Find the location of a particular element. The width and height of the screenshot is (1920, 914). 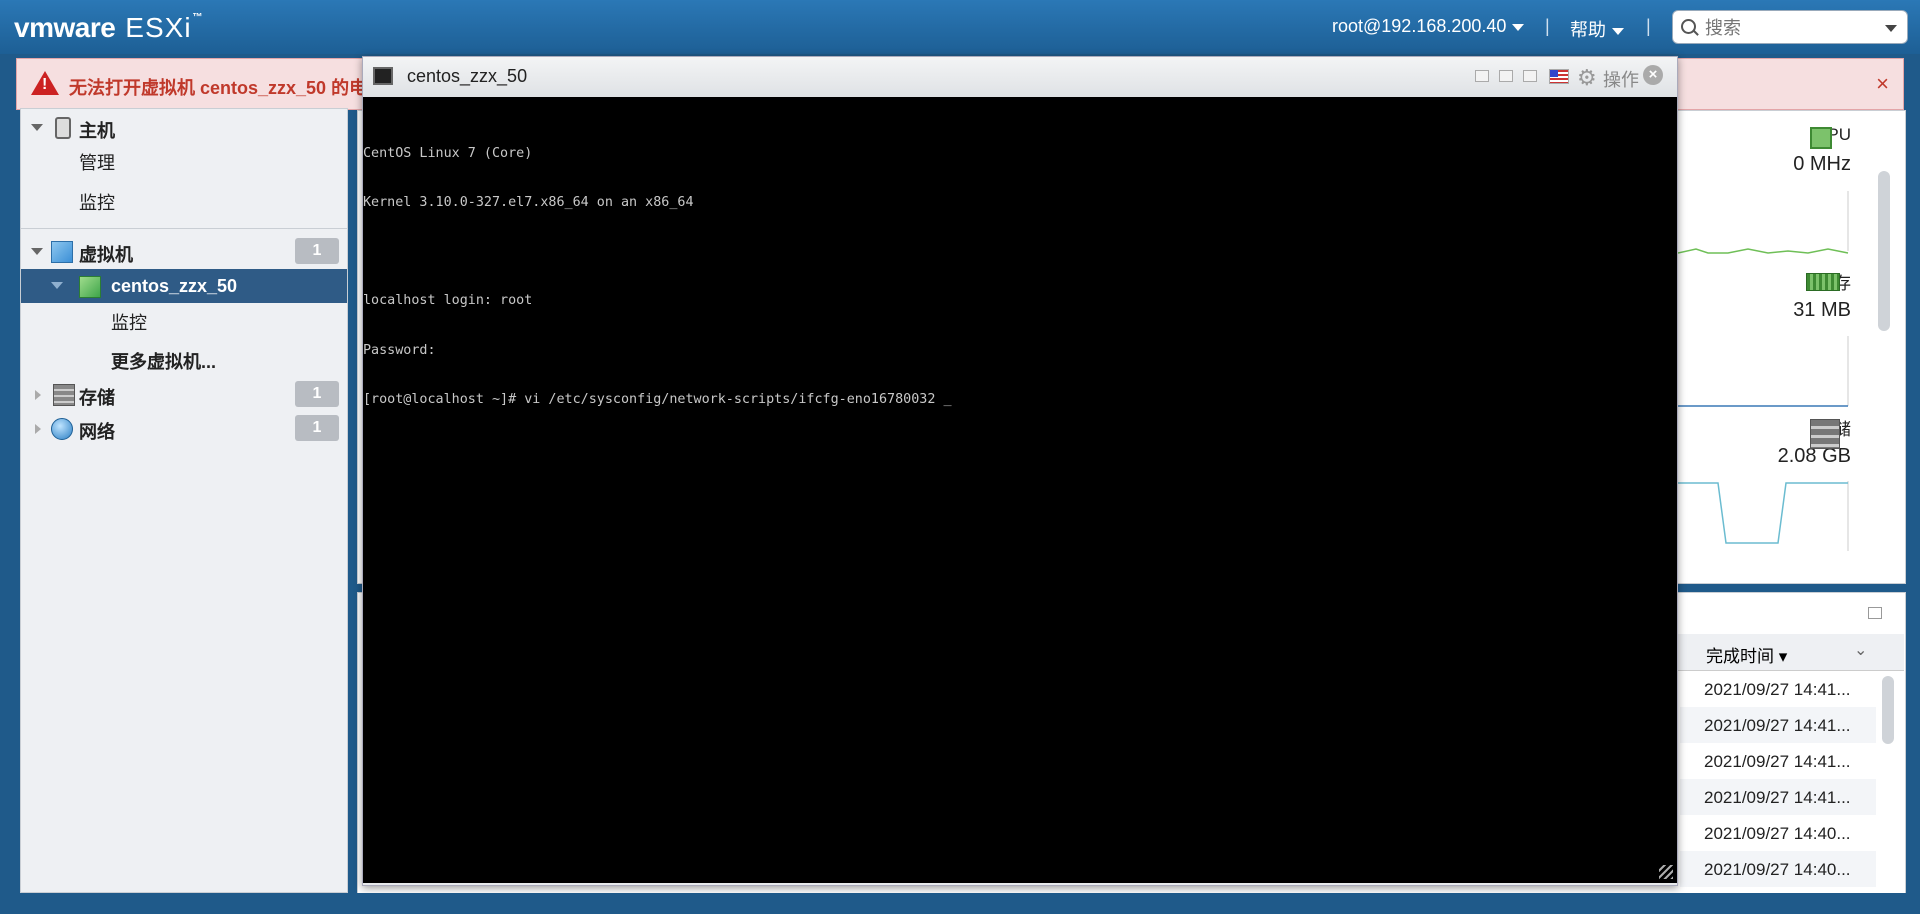

memory-chart is located at coordinates (1763, 371).